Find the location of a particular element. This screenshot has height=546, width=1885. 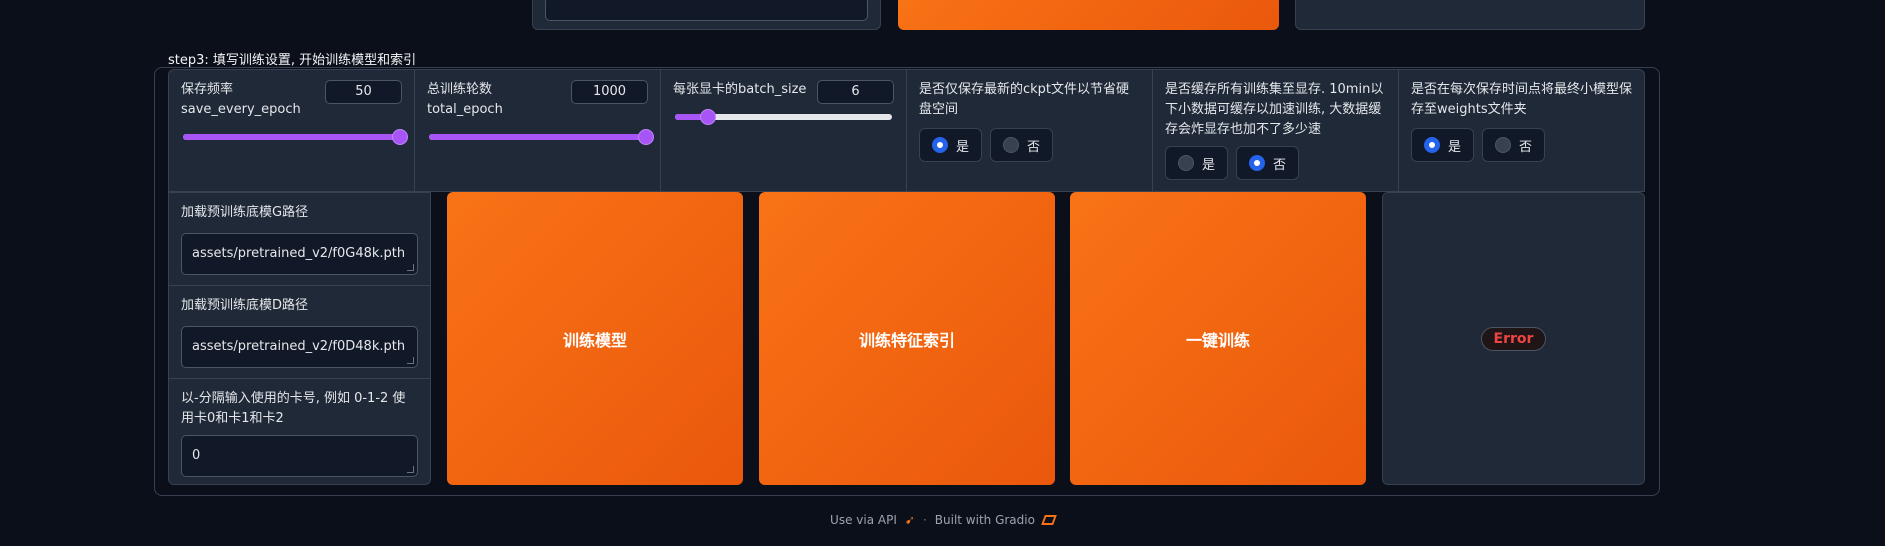

save-latest-yes: 是 is located at coordinates (951, 145).